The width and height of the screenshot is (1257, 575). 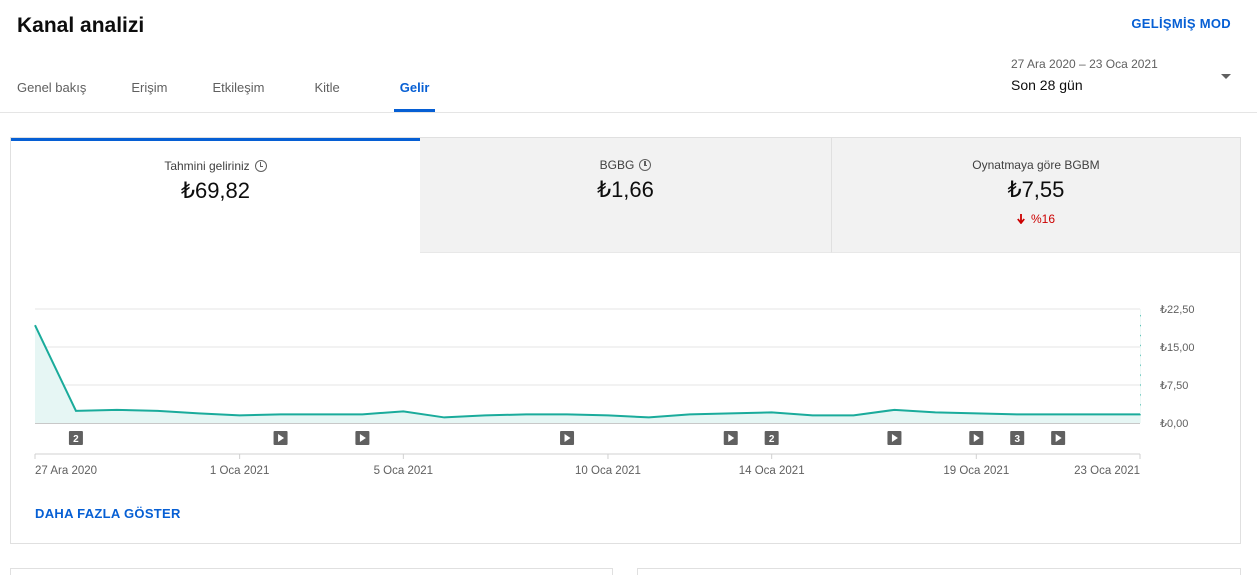 I want to click on tab-overview: Genel bakış, so click(x=51, y=91).